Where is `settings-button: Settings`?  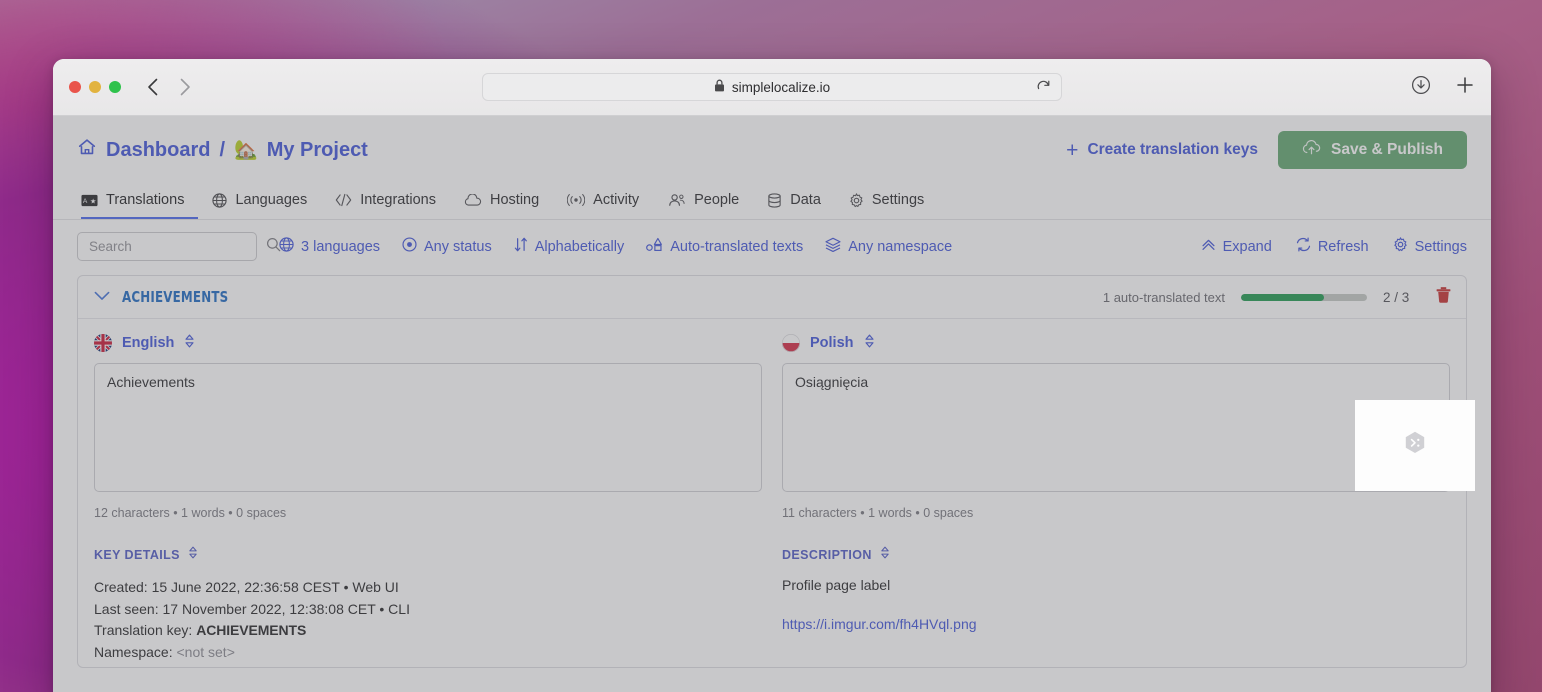 settings-button: Settings is located at coordinates (1430, 246).